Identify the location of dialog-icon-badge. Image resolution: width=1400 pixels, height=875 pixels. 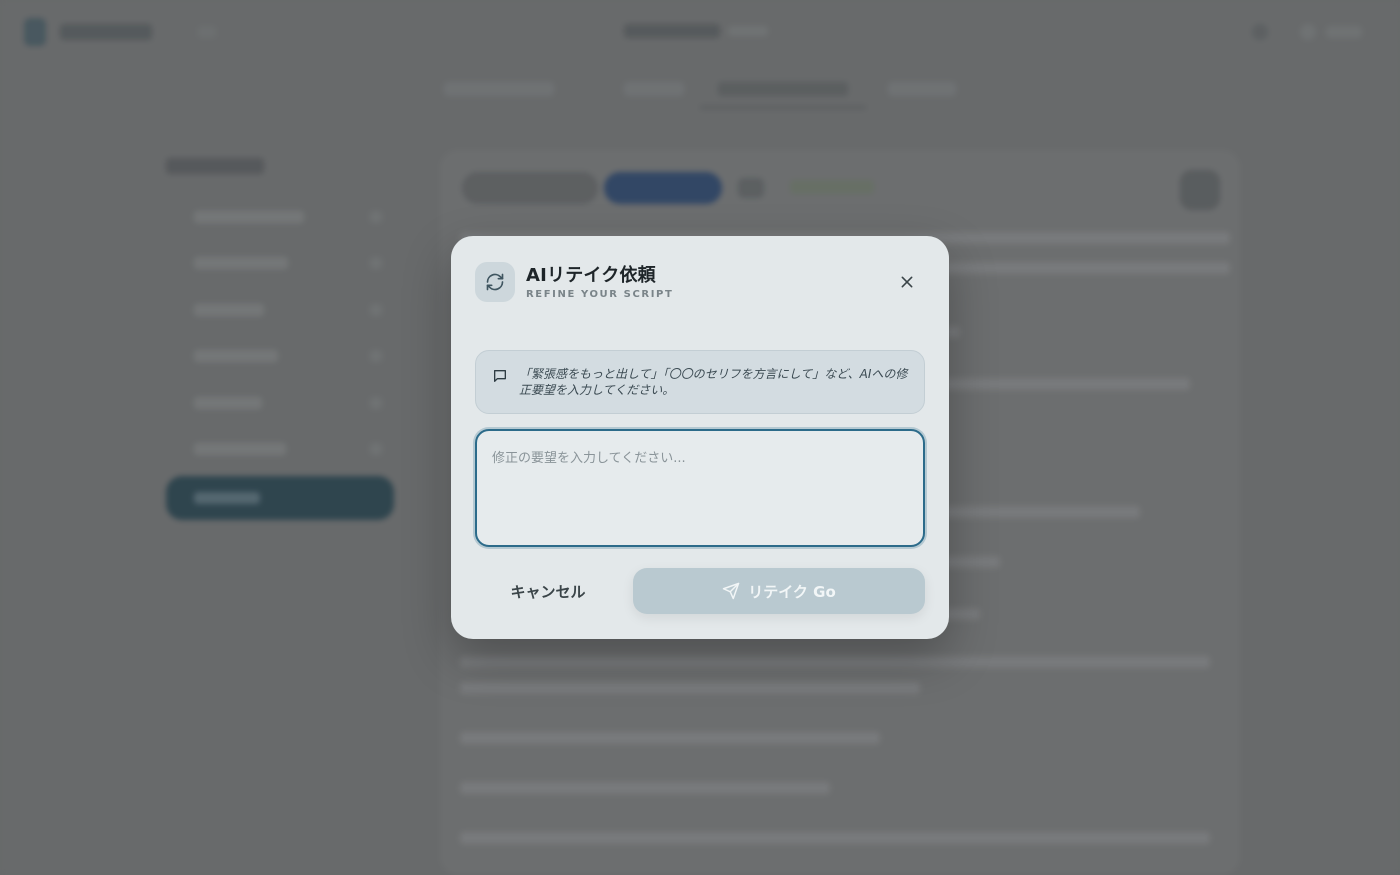
(495, 282).